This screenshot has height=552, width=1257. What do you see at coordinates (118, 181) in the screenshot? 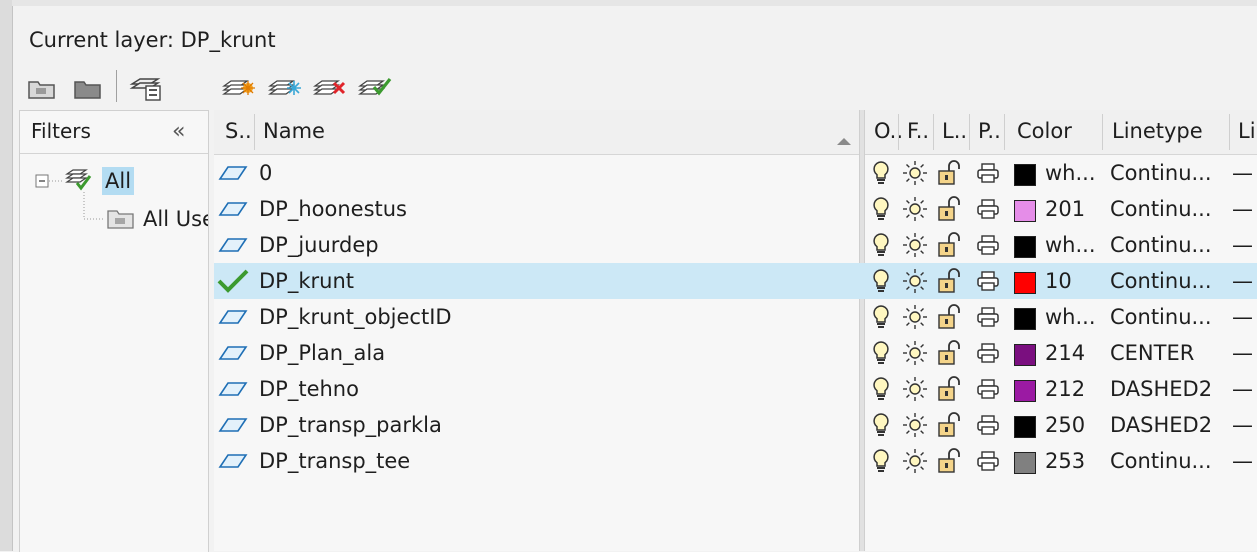
I see `filter-all: All` at bounding box center [118, 181].